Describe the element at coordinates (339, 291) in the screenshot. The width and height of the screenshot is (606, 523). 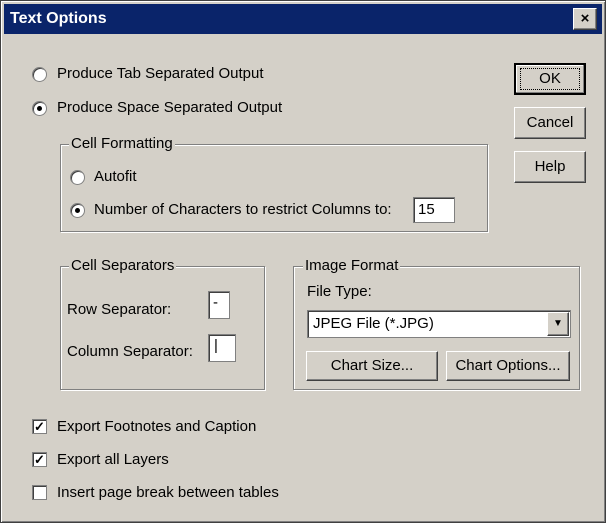
I see `file-type-label: File Type:` at that location.